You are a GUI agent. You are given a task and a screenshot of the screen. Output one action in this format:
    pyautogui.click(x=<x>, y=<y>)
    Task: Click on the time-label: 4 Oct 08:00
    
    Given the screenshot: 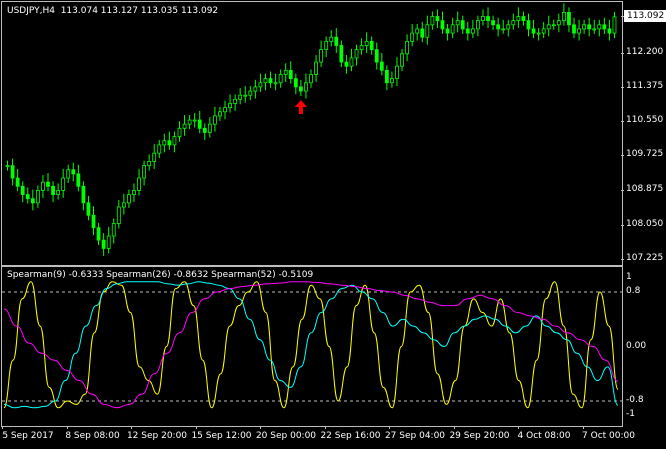 What is the action you would take?
    pyautogui.click(x=544, y=436)
    